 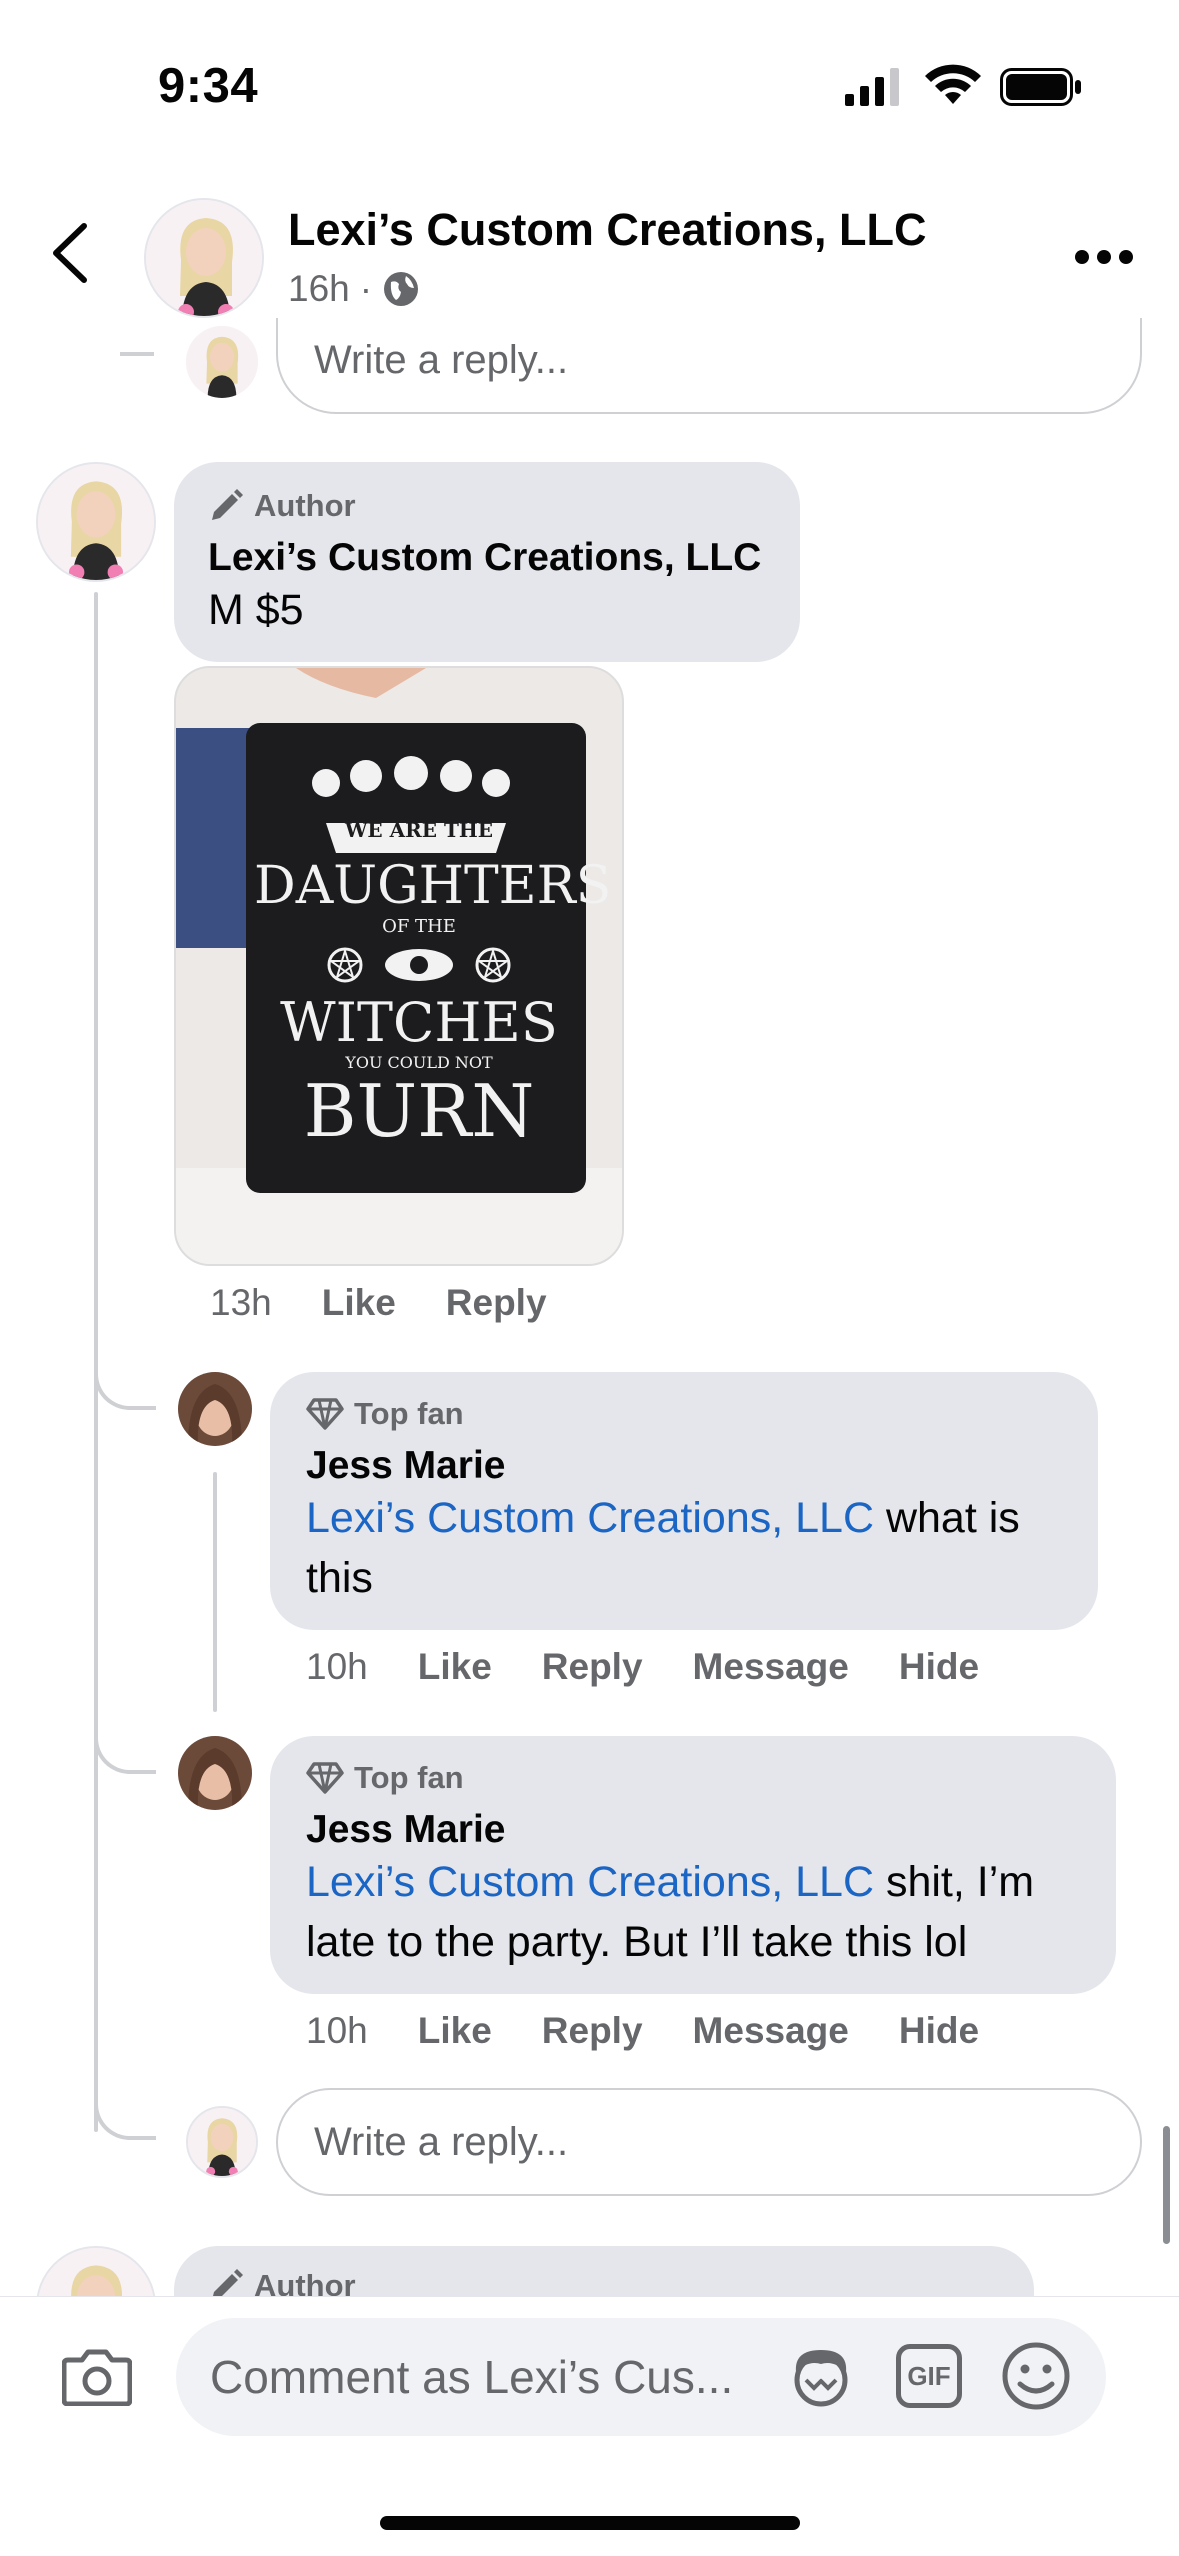 I want to click on commenter-name: Lexi’s Custom Creations, LLC, so click(x=487, y=558).